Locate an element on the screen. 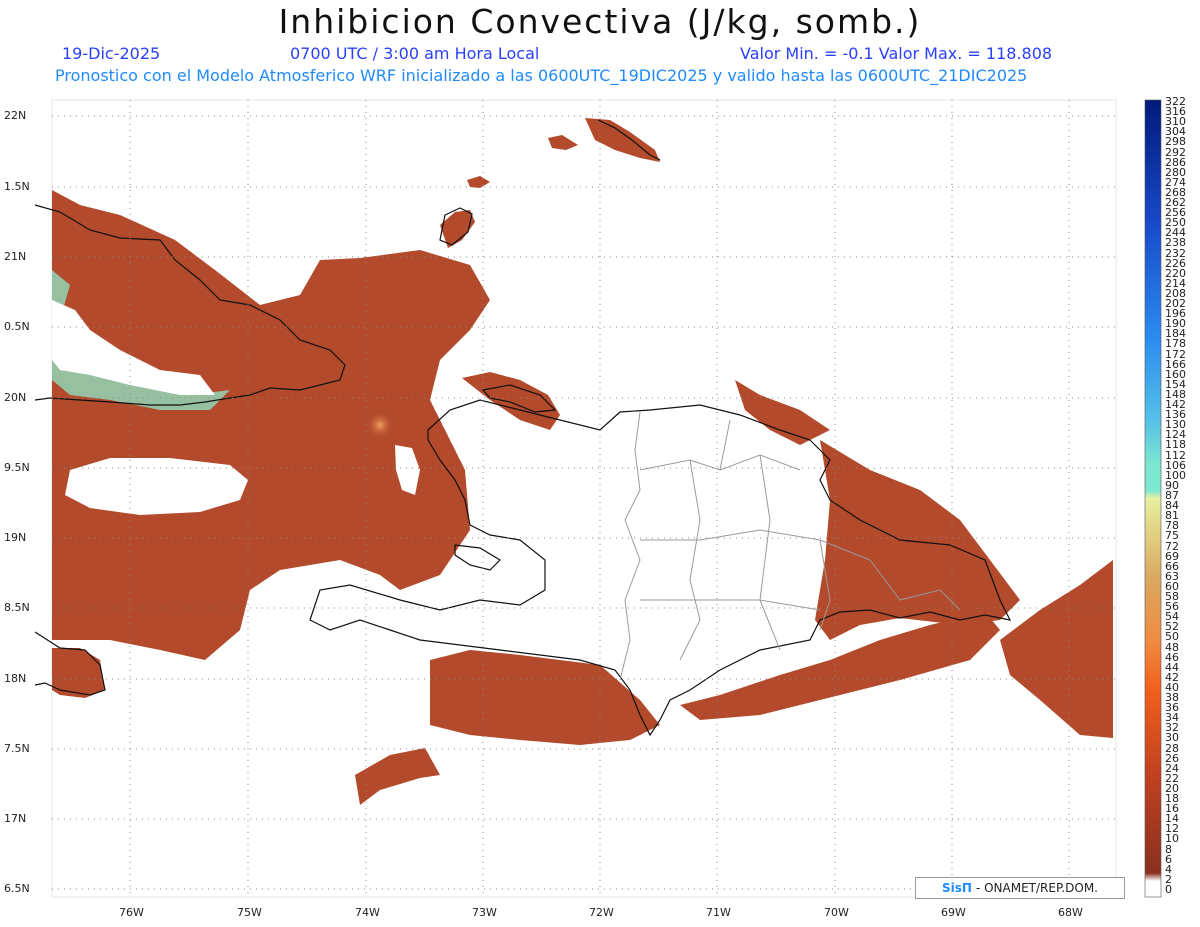 The width and height of the screenshot is (1200, 927). forecast-time: 0700 UTC / 3:00 am Hora Local is located at coordinates (415, 53).